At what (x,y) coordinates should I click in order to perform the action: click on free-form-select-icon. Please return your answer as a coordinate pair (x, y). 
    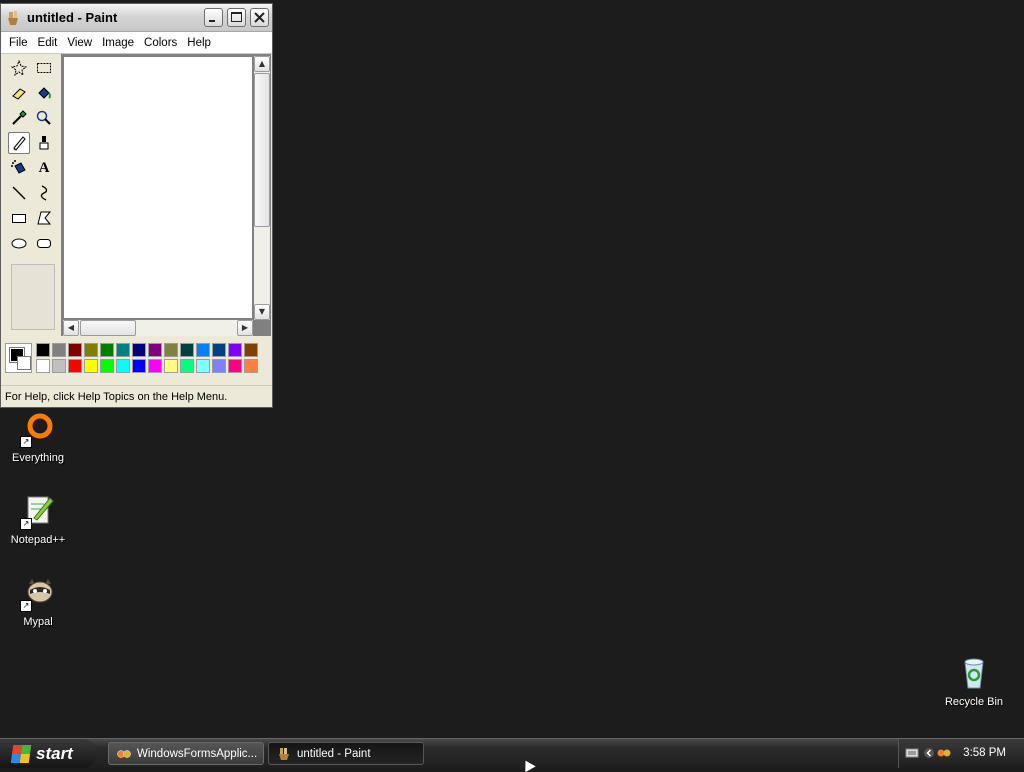
    Looking at the image, I should click on (19, 68).